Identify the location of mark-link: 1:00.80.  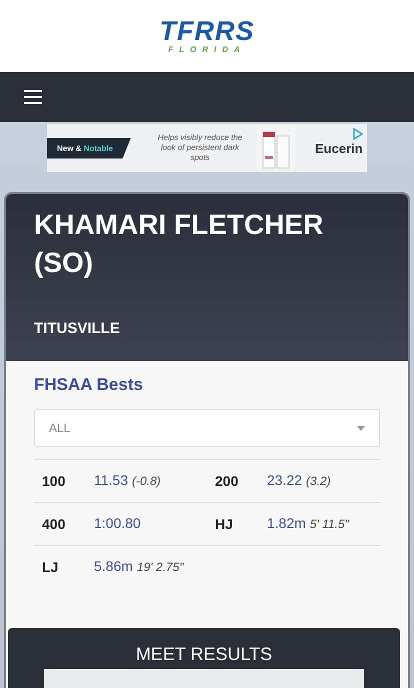
(117, 523).